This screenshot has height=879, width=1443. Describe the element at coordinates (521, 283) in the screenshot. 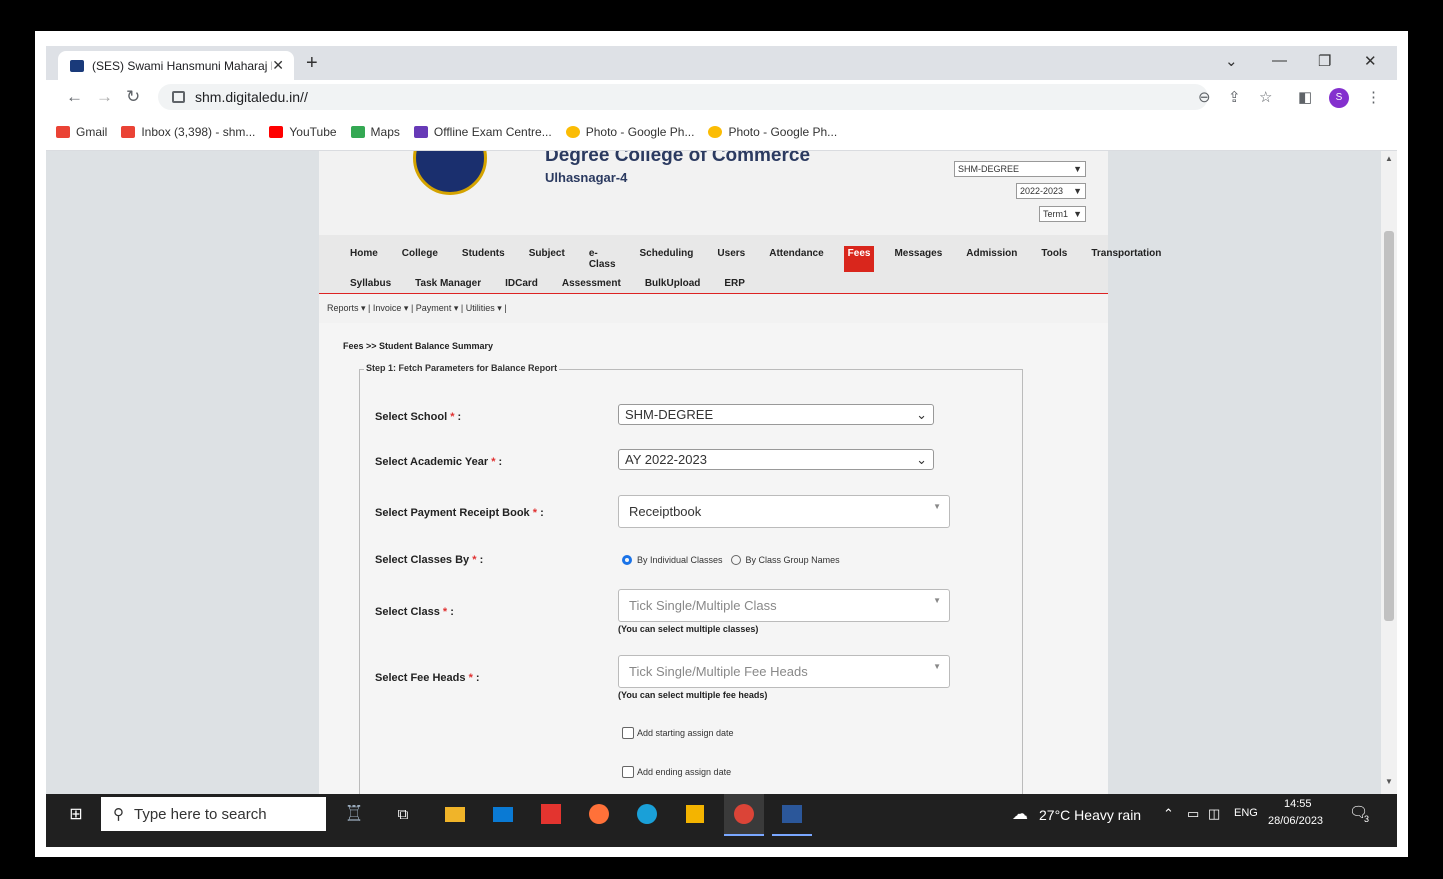

I see `menu-idcard: IDCard` at that location.